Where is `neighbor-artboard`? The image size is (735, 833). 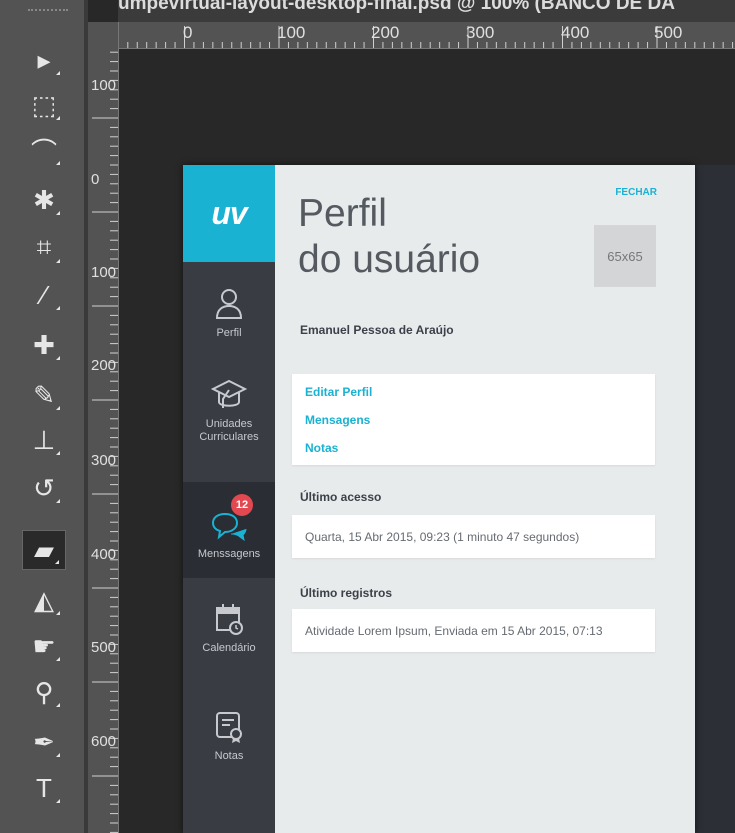
neighbor-artboard is located at coordinates (708, 499).